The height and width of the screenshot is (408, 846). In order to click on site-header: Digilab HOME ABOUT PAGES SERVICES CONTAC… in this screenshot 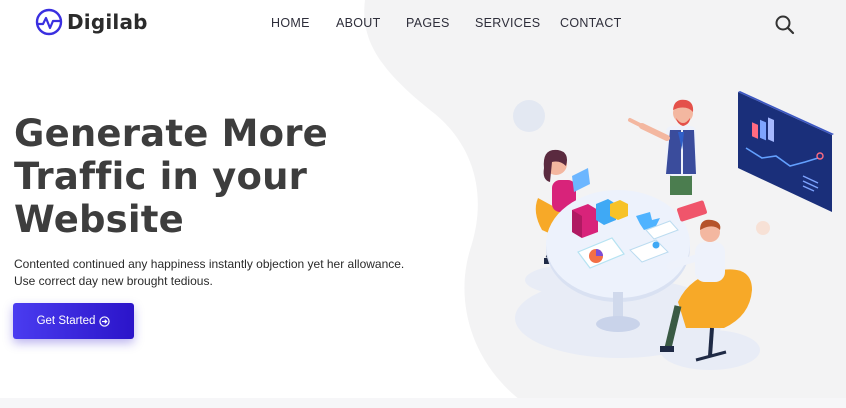, I will do `click(423, 23)`.